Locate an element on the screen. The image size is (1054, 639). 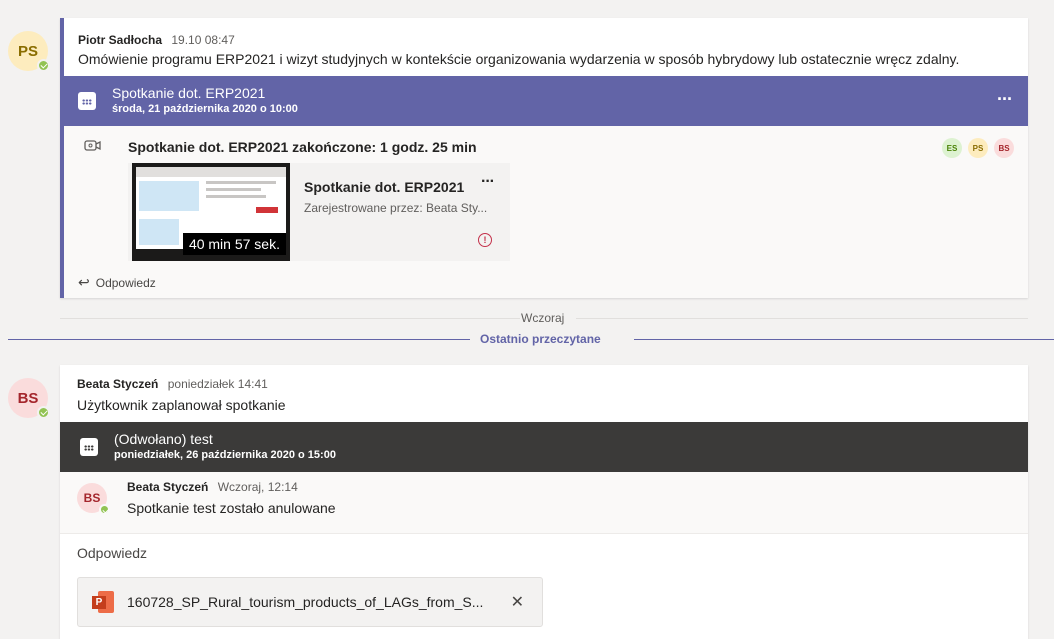
reply-icon: ↩ is located at coordinates (84, 282).